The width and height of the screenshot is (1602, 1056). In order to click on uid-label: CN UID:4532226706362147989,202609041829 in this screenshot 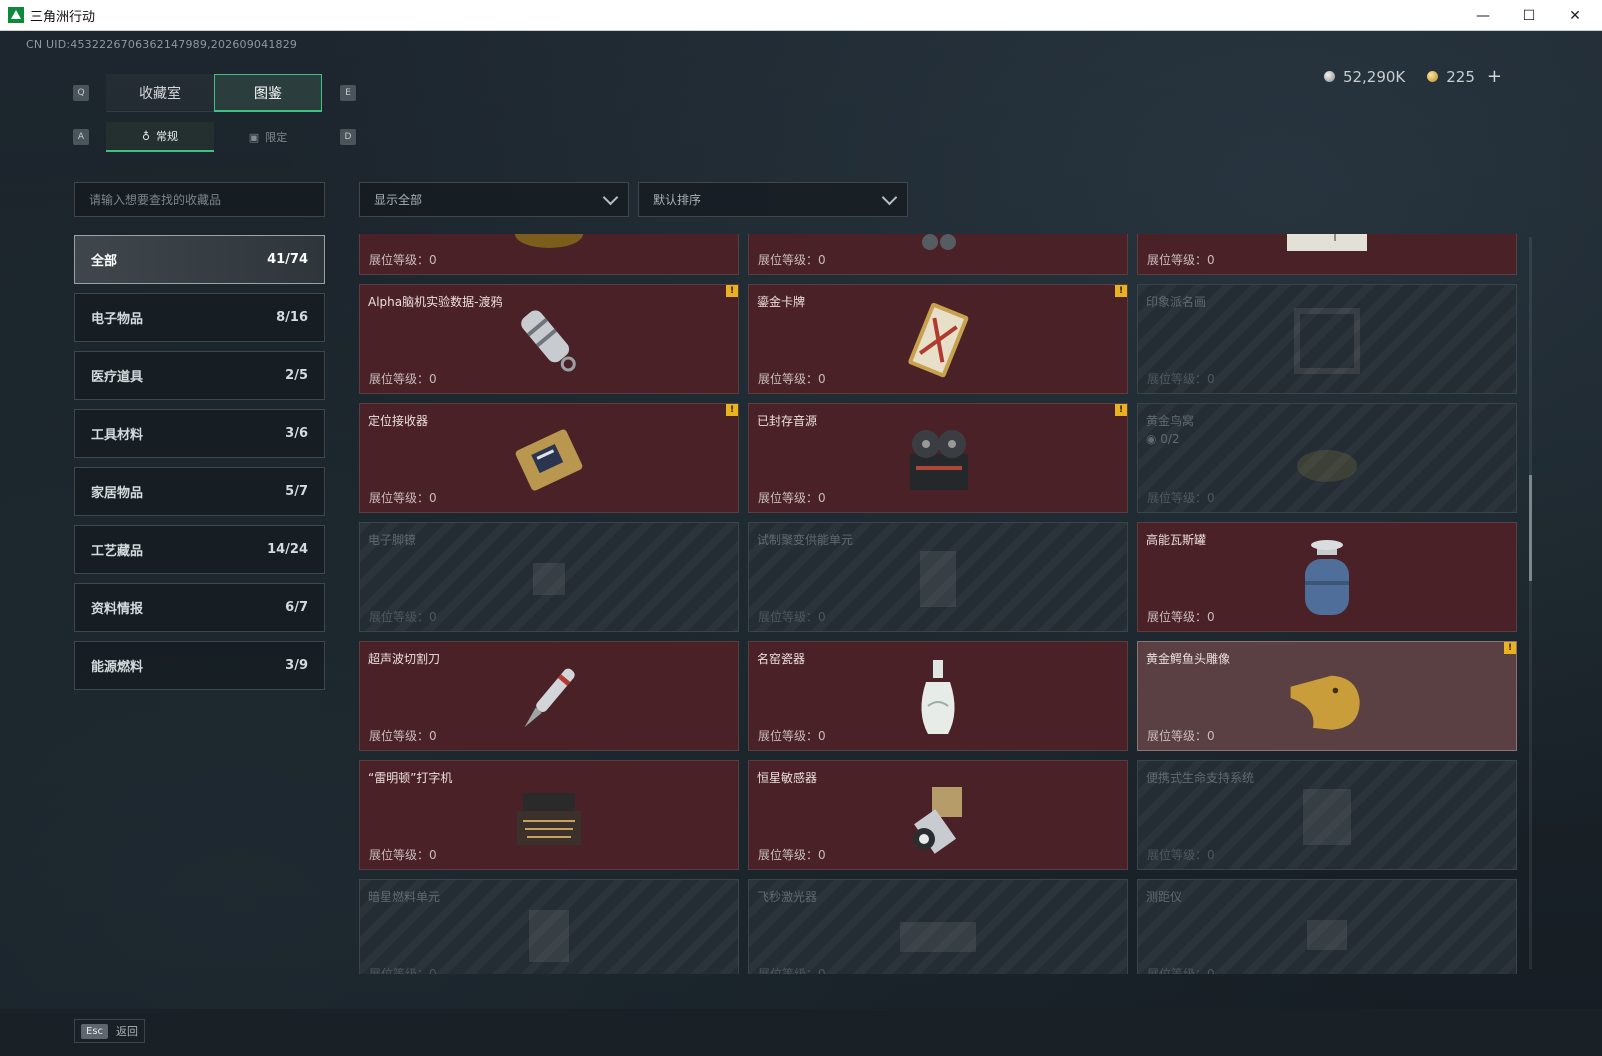, I will do `click(162, 44)`.